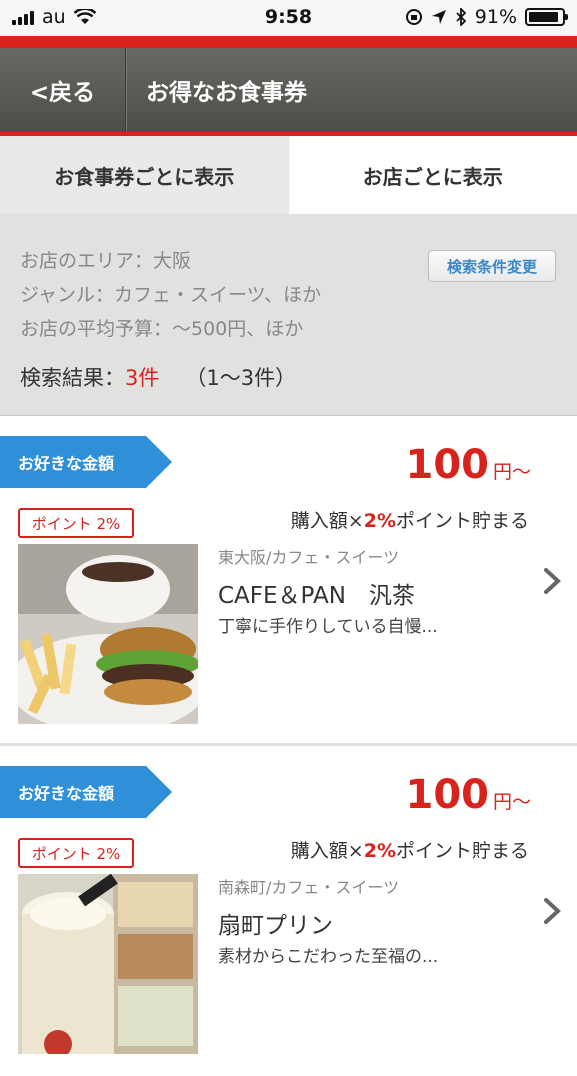  What do you see at coordinates (161, 327) in the screenshot?
I see `condition-budget: お店の平均予算：〜500円、ほか` at bounding box center [161, 327].